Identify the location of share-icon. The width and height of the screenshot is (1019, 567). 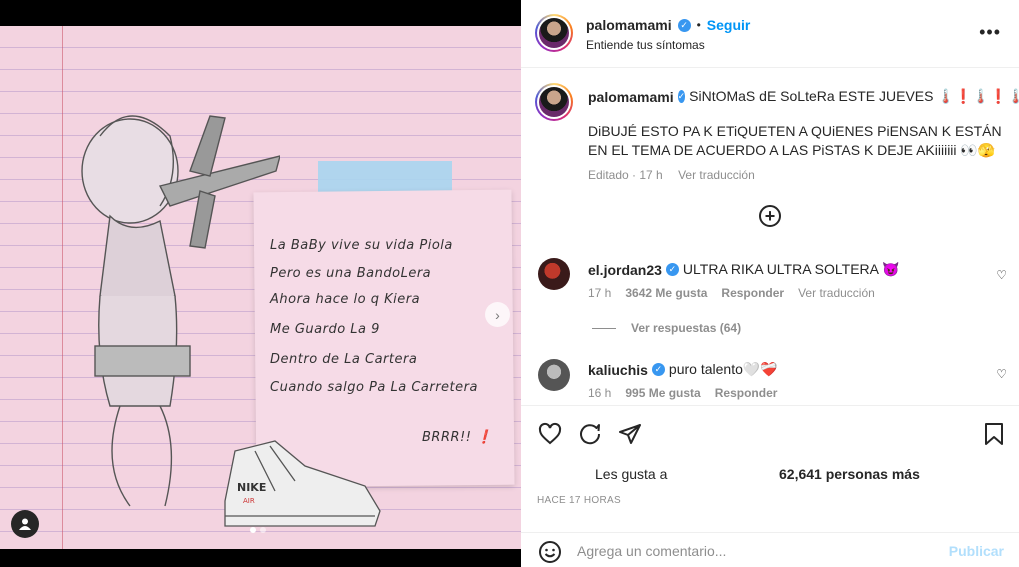
(630, 434).